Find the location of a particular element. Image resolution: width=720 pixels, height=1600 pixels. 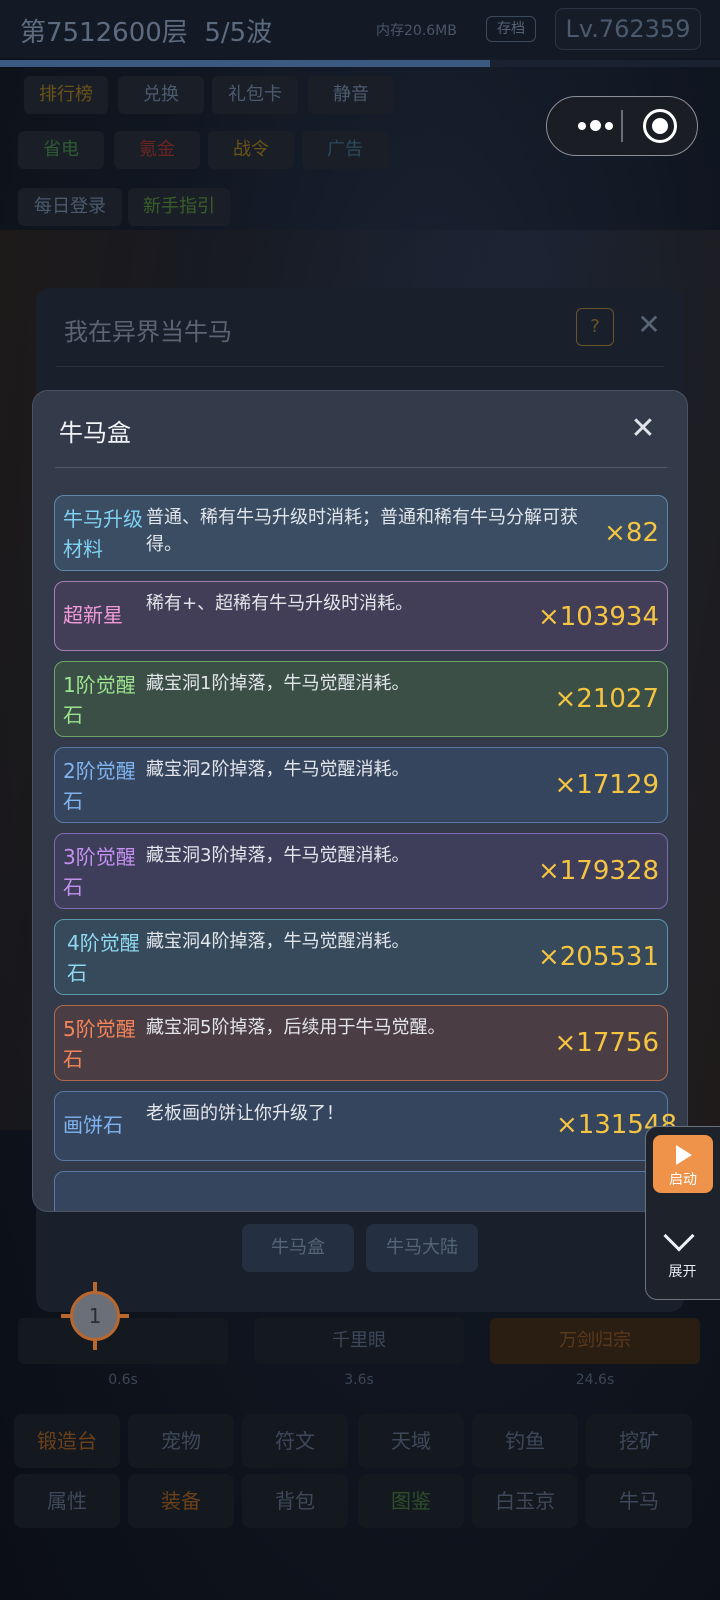

list-item: 牛马升级材料 普通、稀有牛马升级时消耗；普通和稀有牛马分解可获得。 ×82 is located at coordinates (361, 533).